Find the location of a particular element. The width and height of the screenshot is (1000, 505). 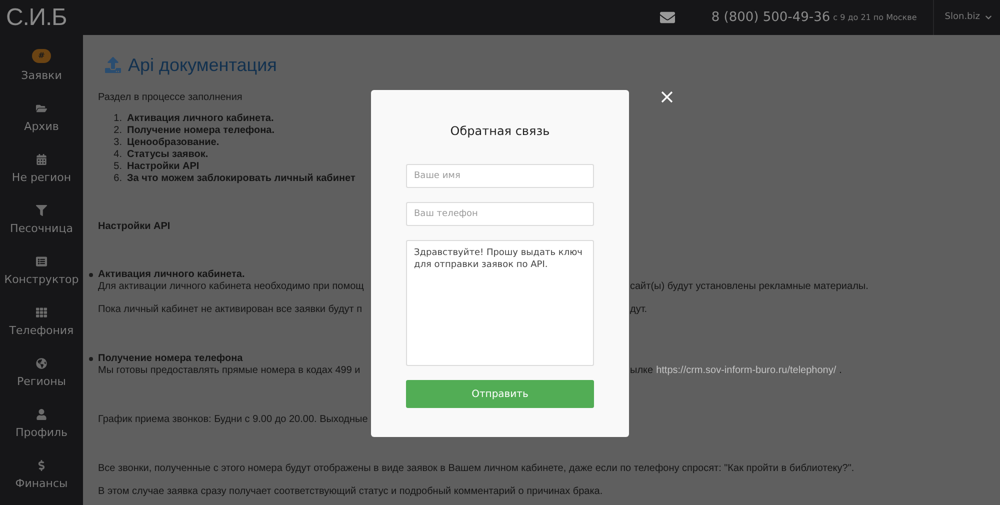

input-field: Ваше имя is located at coordinates (500, 176).